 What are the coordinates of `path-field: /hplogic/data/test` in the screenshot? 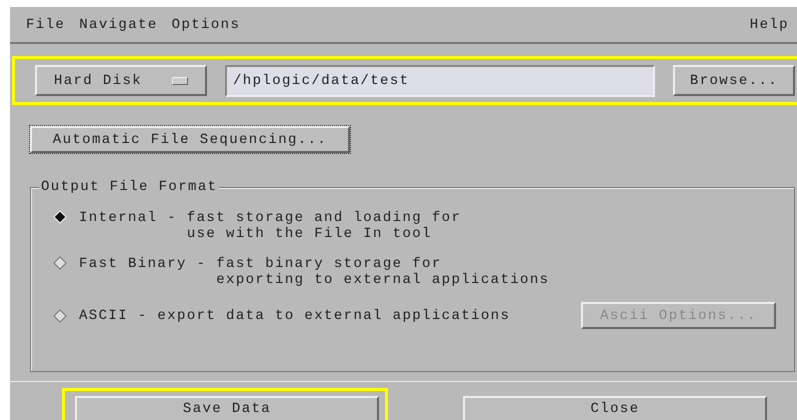 It's located at (440, 80).